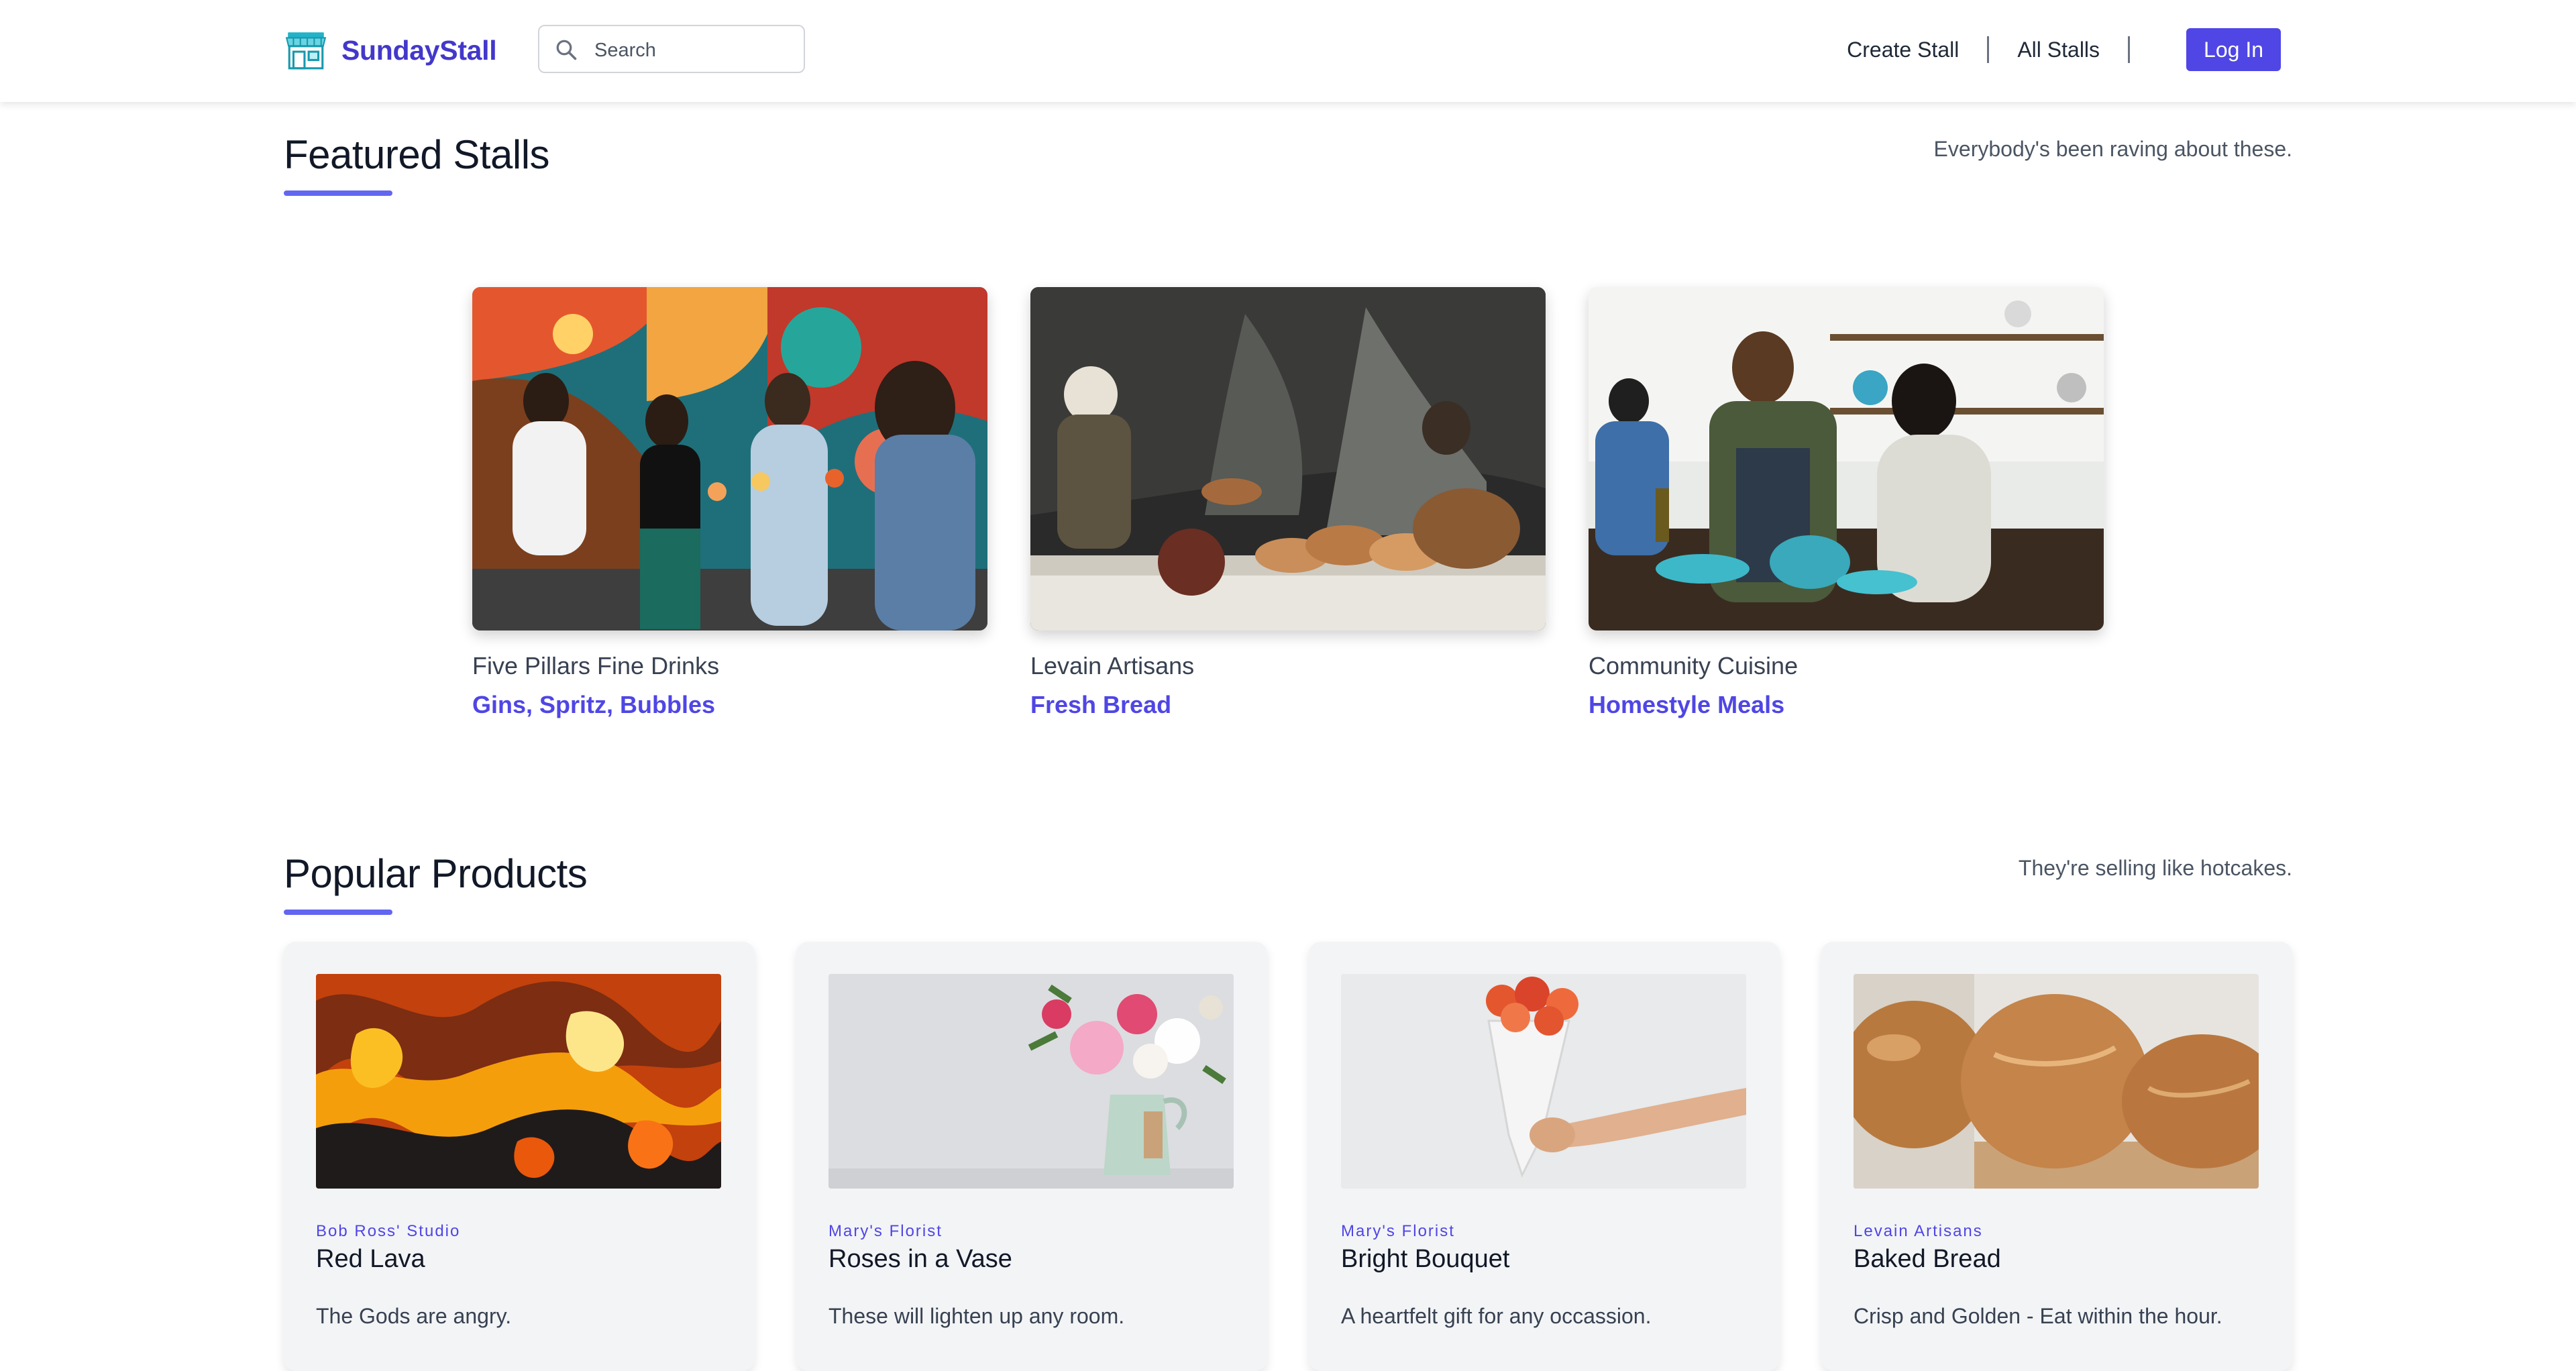  What do you see at coordinates (2155, 868) in the screenshot?
I see `popular-tagline: They're selling like hotcakes.` at bounding box center [2155, 868].